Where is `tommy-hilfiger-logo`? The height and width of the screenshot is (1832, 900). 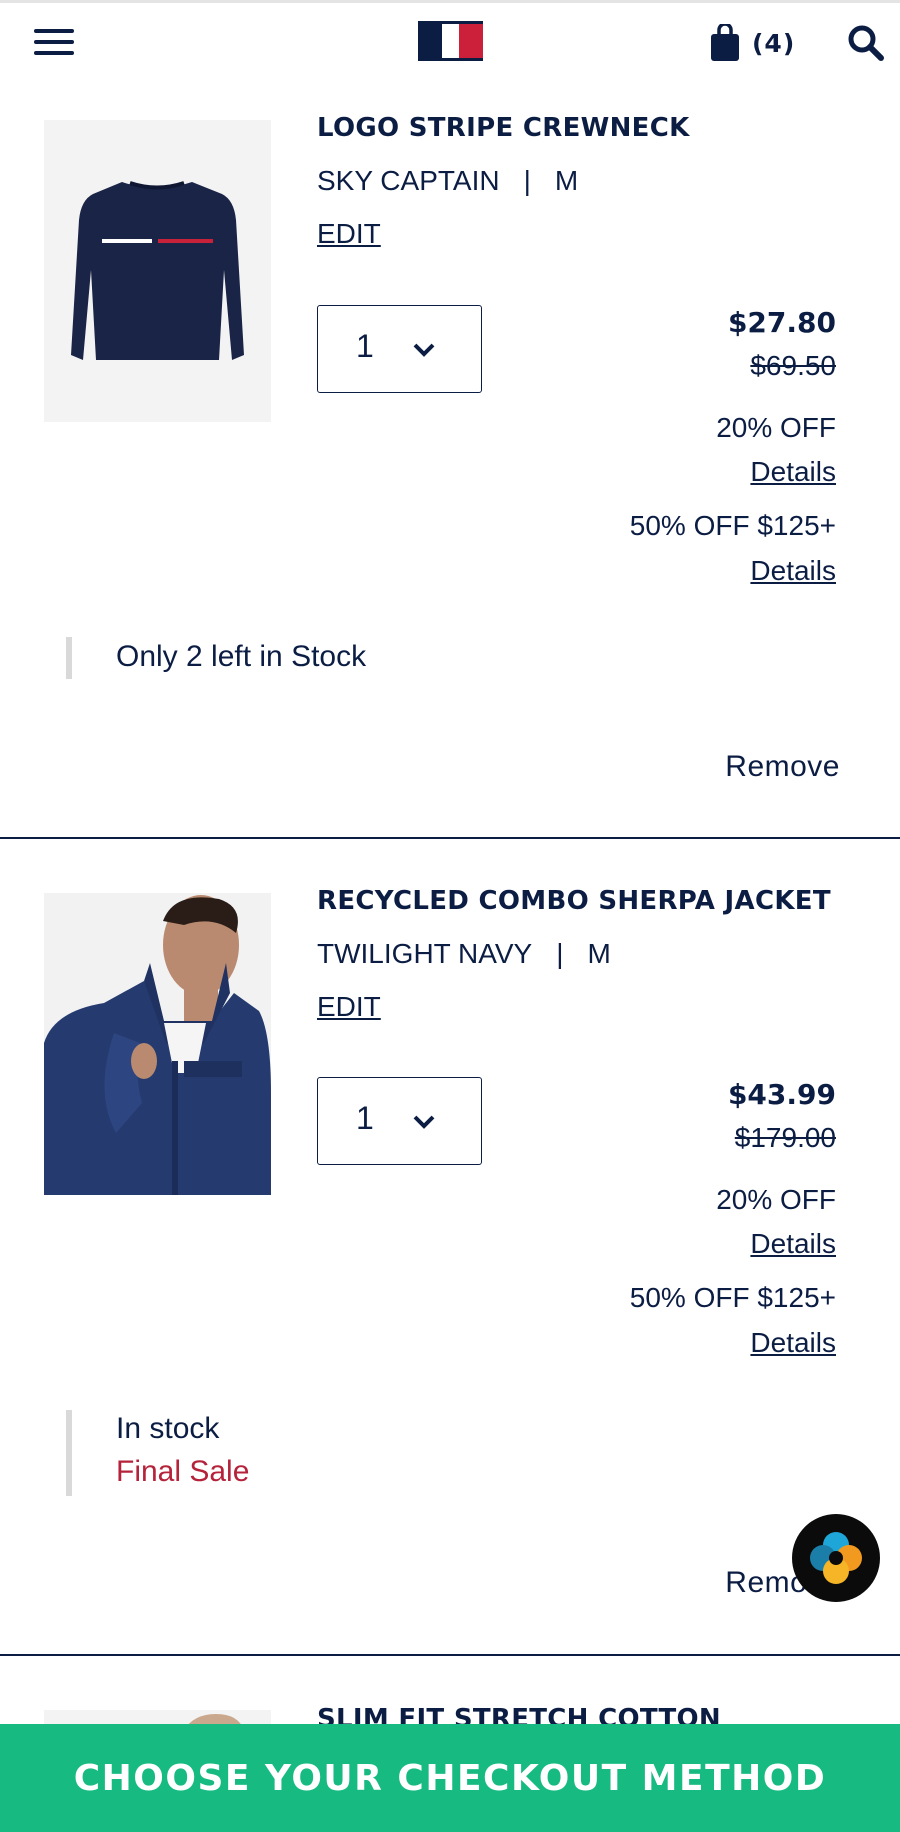
tommy-hilfiger-logo is located at coordinates (450, 41).